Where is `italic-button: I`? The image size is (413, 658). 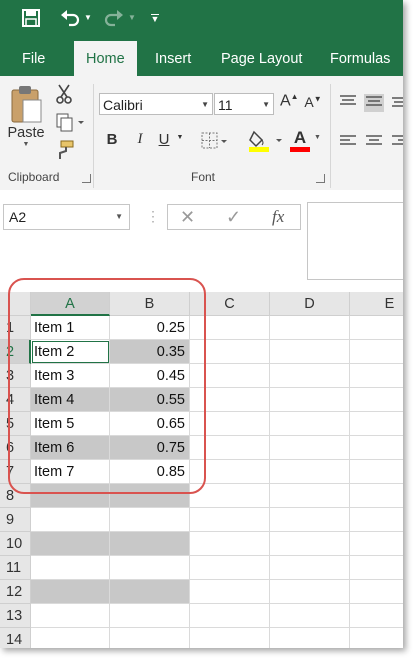
italic-button: I is located at coordinates (140, 142).